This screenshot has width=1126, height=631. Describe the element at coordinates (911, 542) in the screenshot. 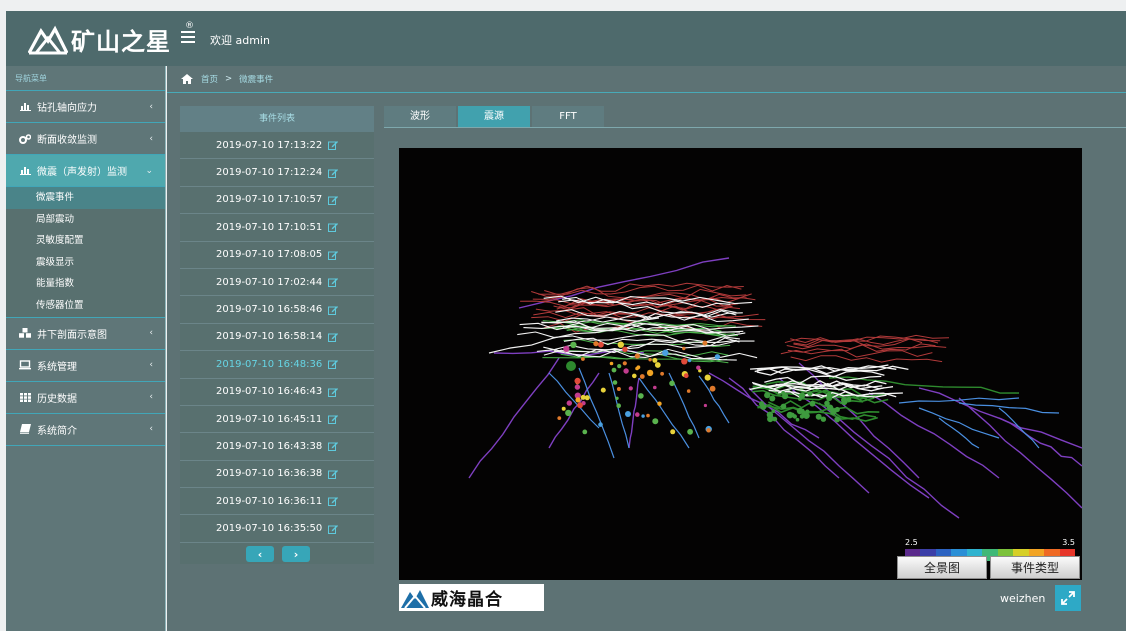

I see `colorbar-min-label: 2.5` at that location.